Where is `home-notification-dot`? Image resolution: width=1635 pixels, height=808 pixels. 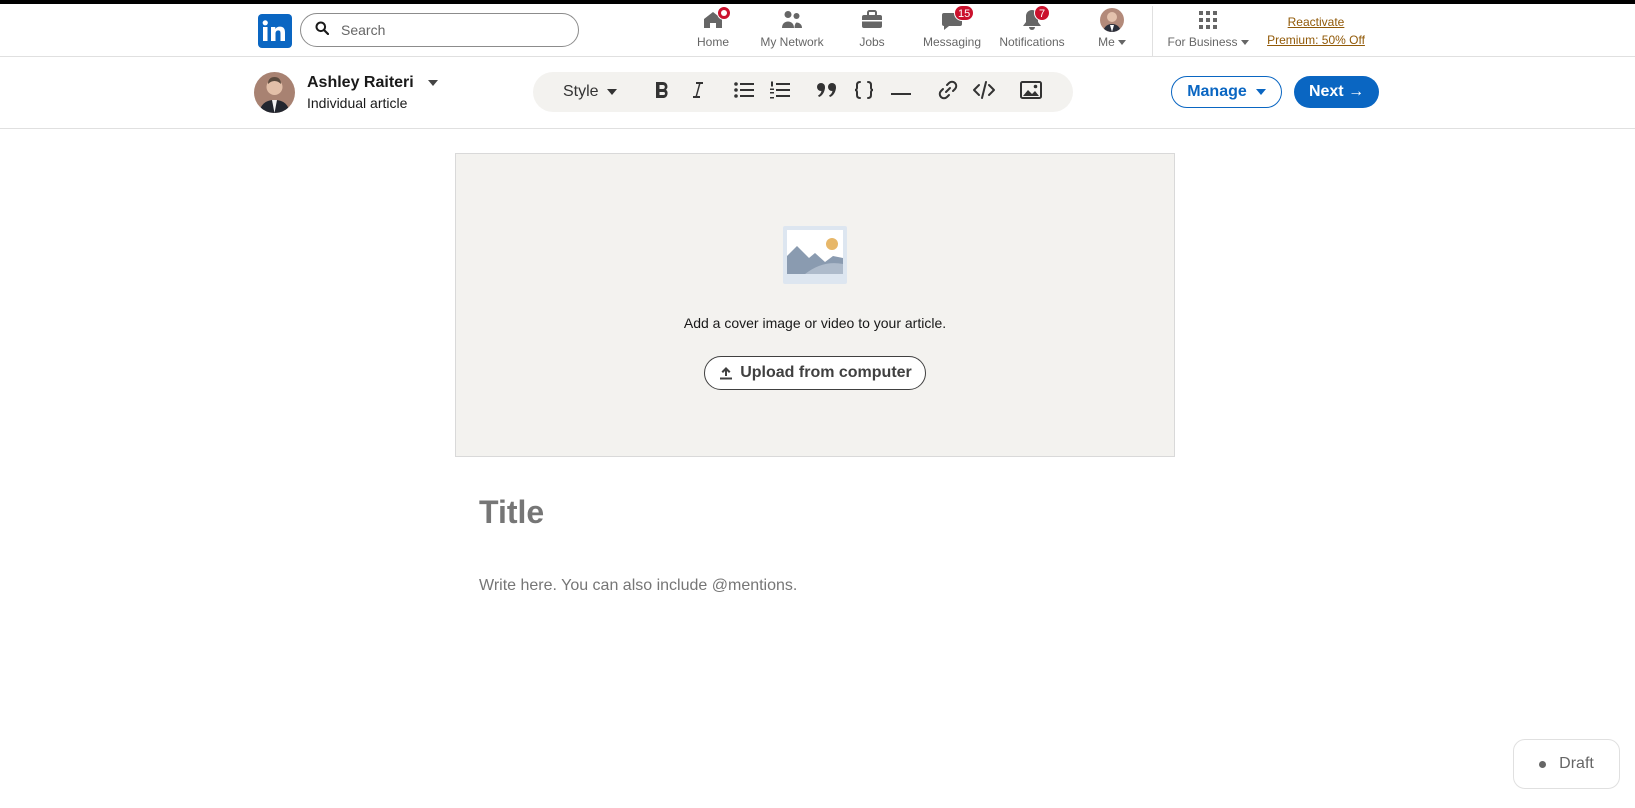 home-notification-dot is located at coordinates (724, 13).